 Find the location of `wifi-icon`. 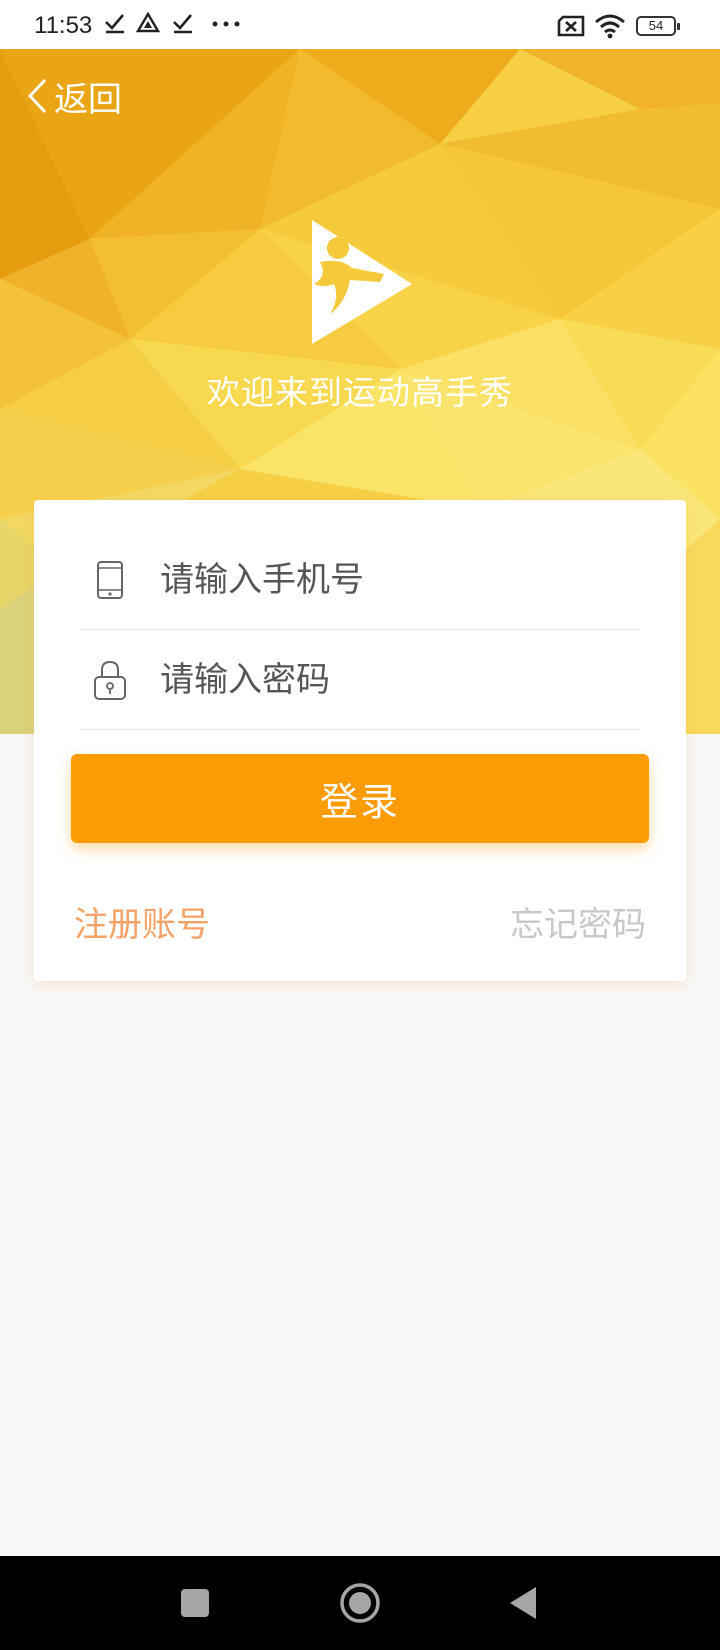

wifi-icon is located at coordinates (610, 26).